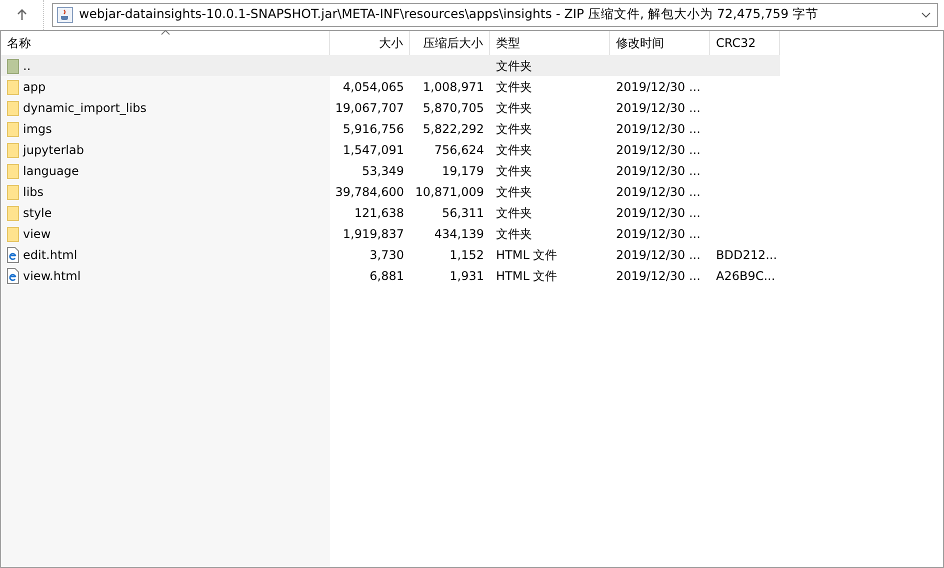 Image resolution: width=944 pixels, height=568 pixels. I want to click on file-name: language, so click(51, 171).